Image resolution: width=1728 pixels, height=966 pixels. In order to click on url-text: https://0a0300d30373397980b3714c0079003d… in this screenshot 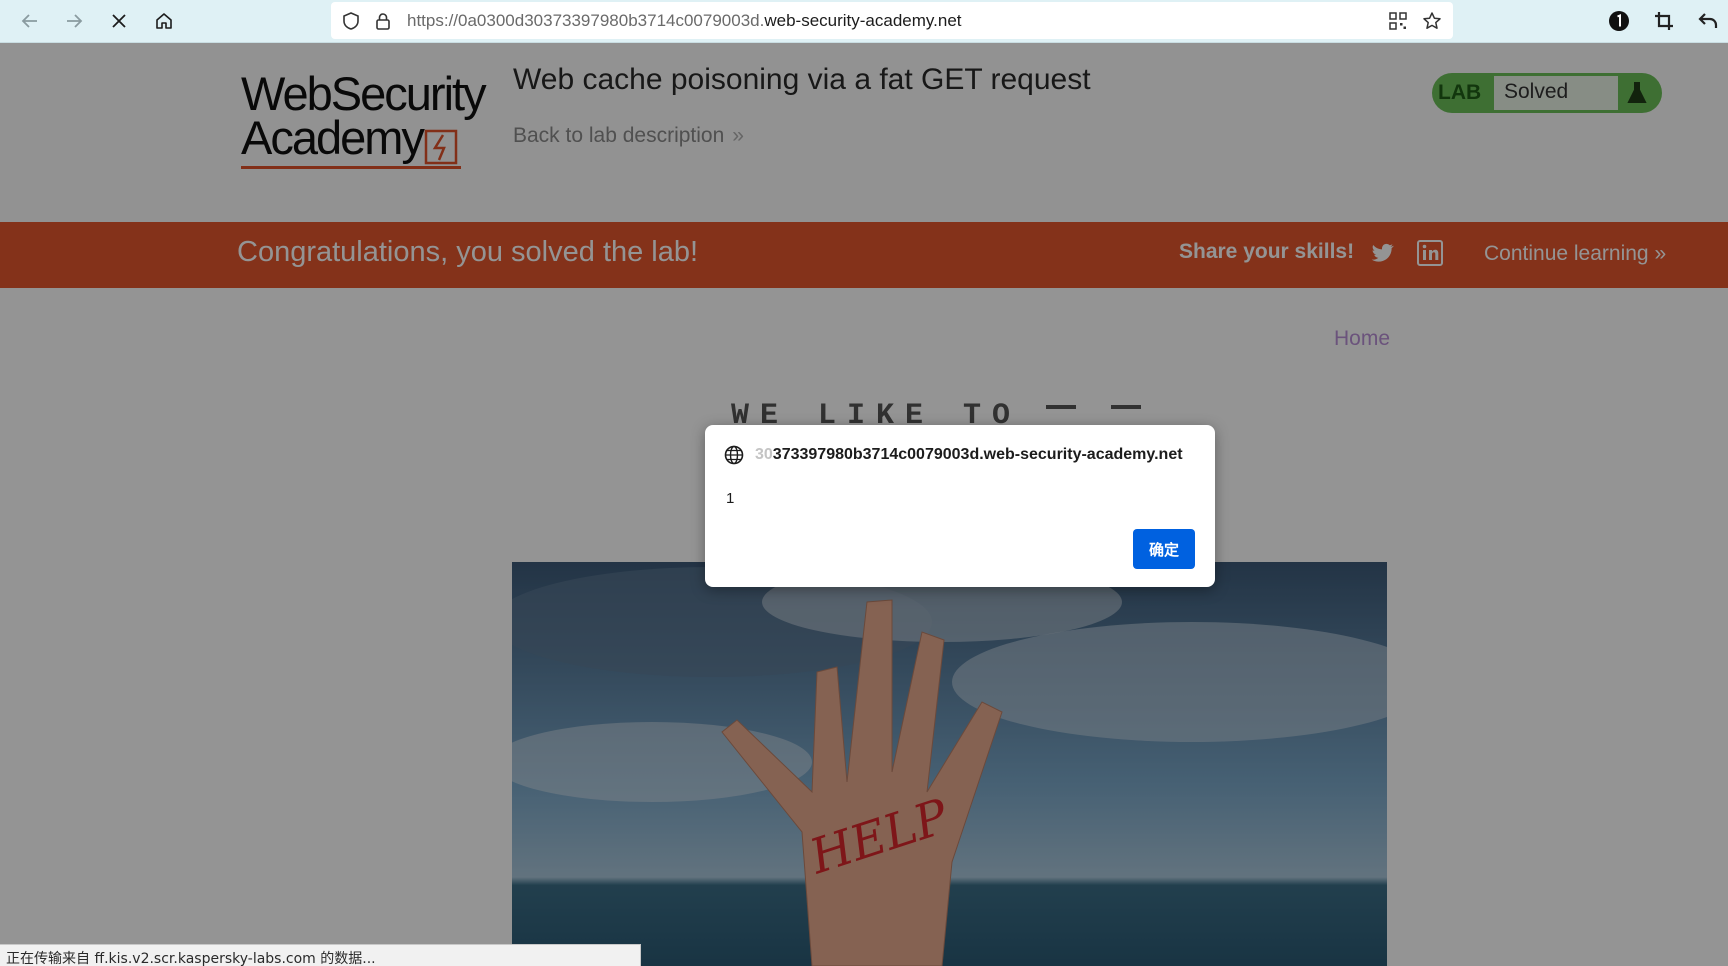, I will do `click(684, 21)`.